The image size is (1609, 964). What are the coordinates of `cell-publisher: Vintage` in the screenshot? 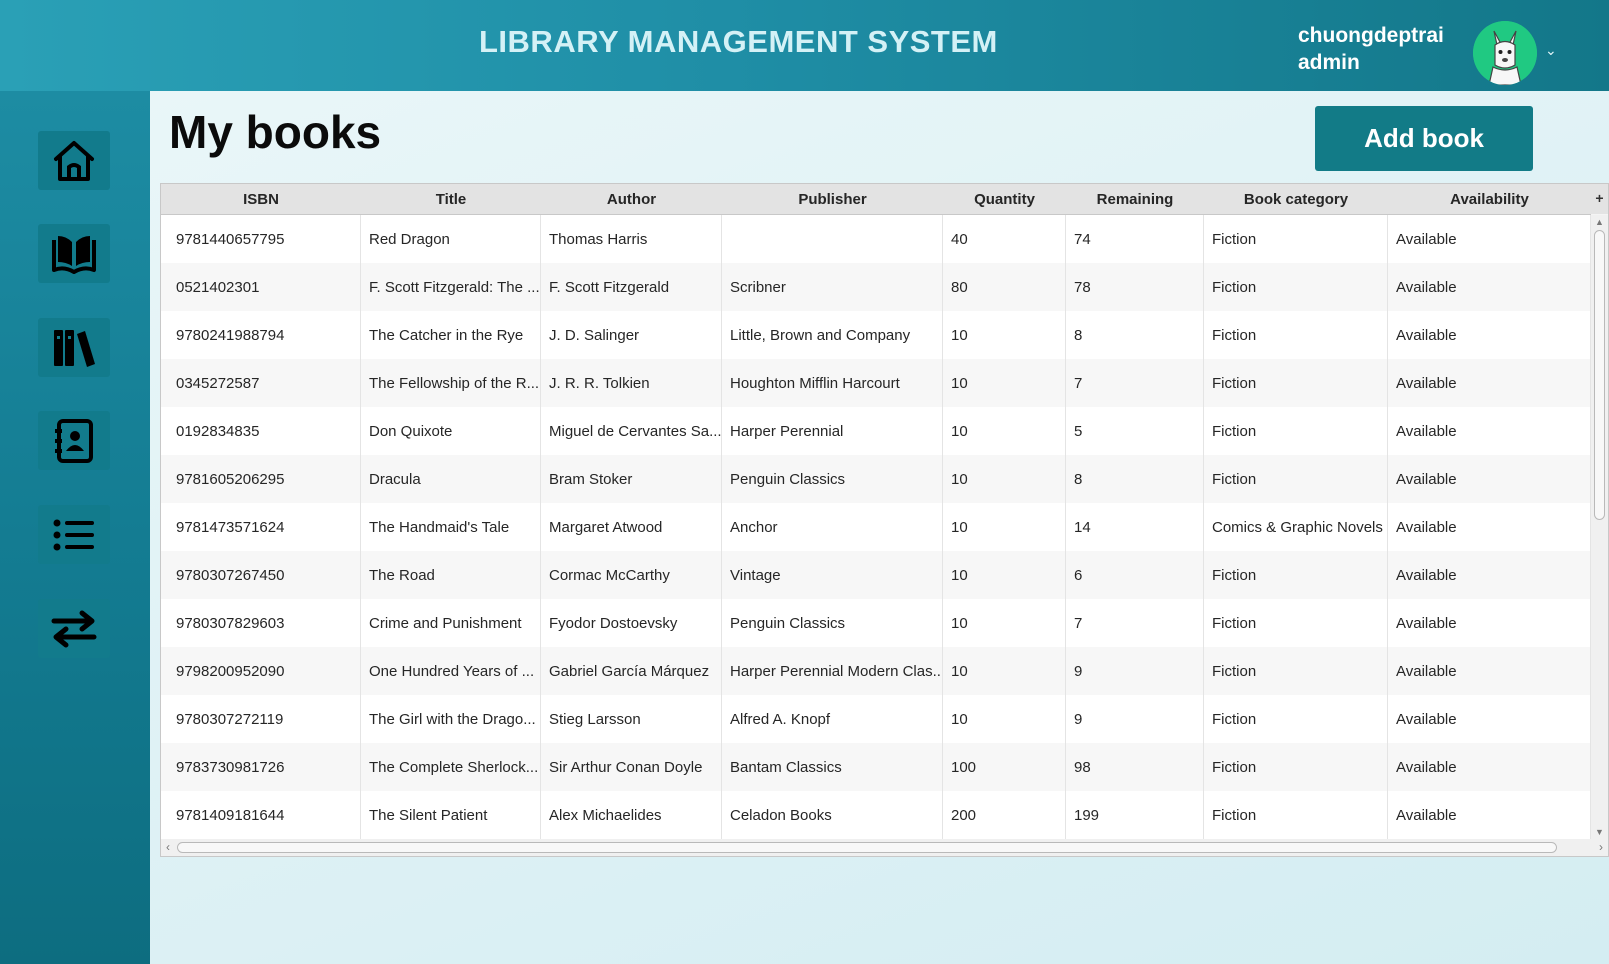 It's located at (832, 575).